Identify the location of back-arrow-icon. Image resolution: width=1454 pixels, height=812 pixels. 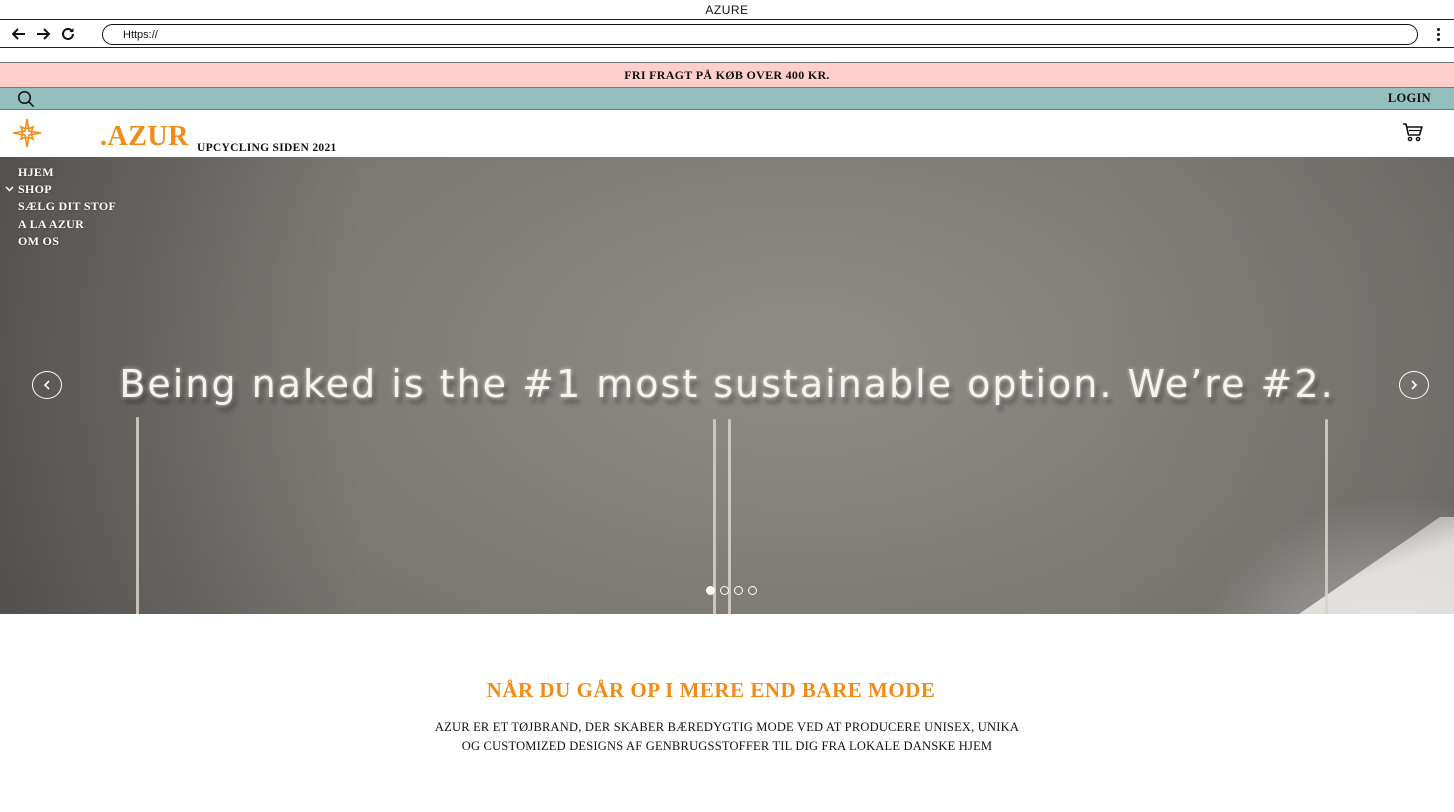
(18, 34).